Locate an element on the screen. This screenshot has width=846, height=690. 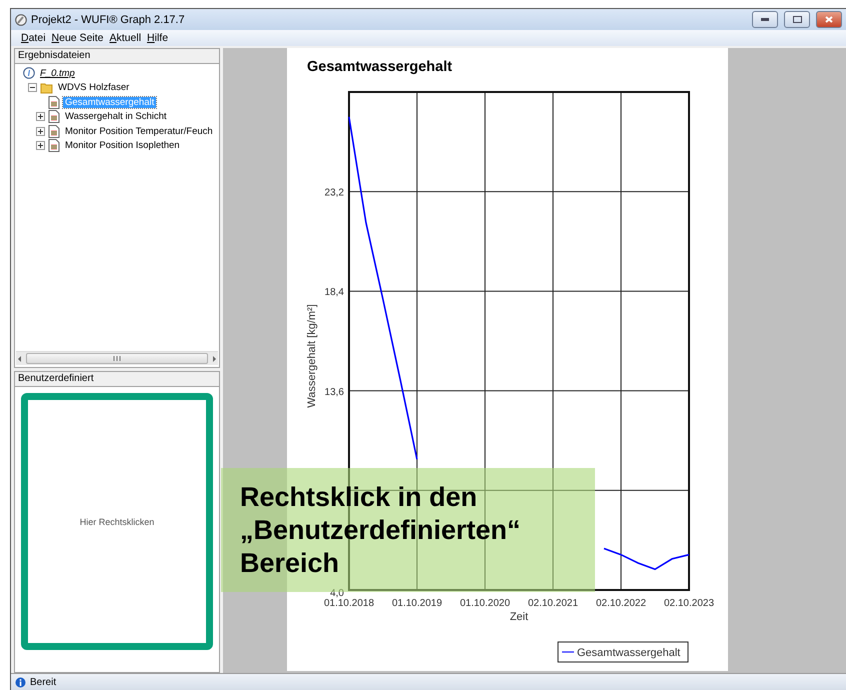
menu-item: Aktuell is located at coordinates (126, 38).